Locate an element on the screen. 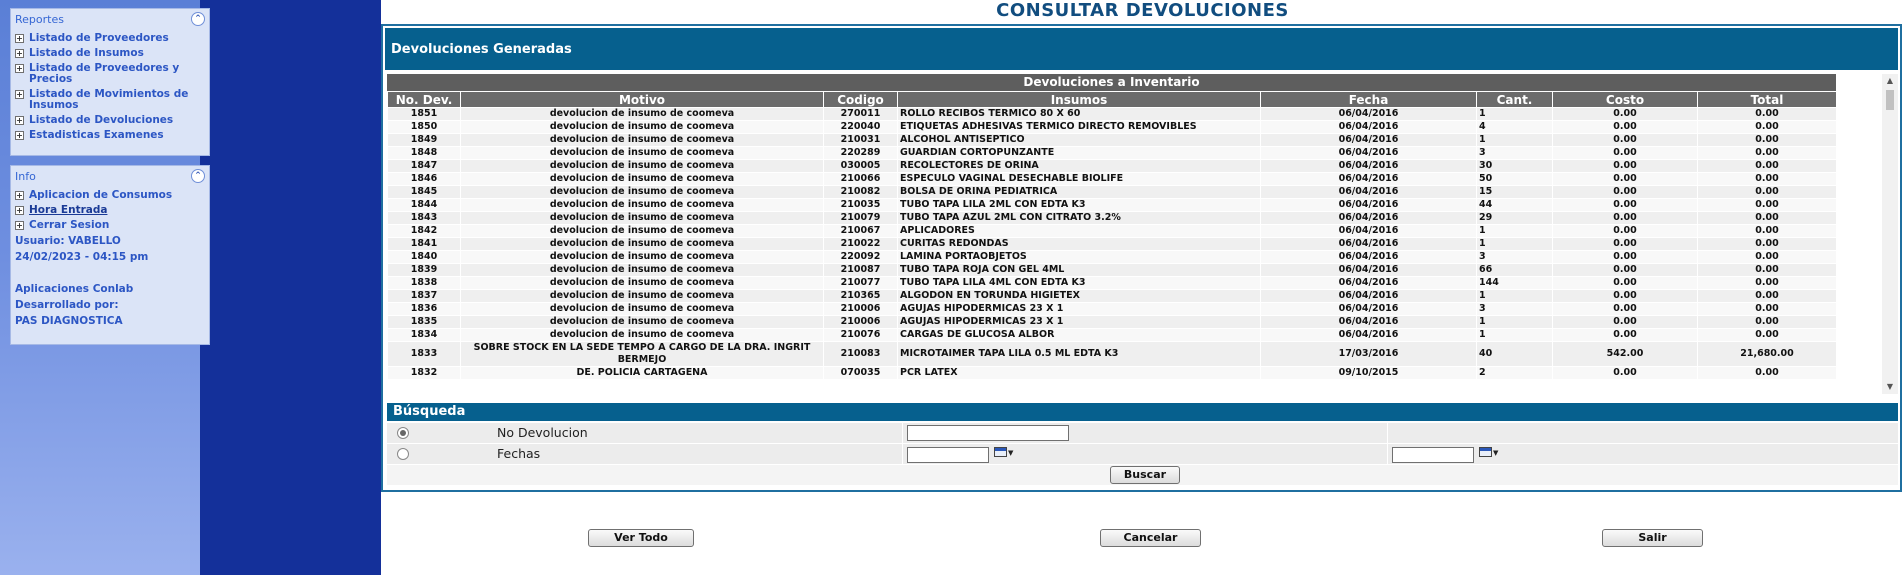  view-all-button: Ver Todo is located at coordinates (641, 538).